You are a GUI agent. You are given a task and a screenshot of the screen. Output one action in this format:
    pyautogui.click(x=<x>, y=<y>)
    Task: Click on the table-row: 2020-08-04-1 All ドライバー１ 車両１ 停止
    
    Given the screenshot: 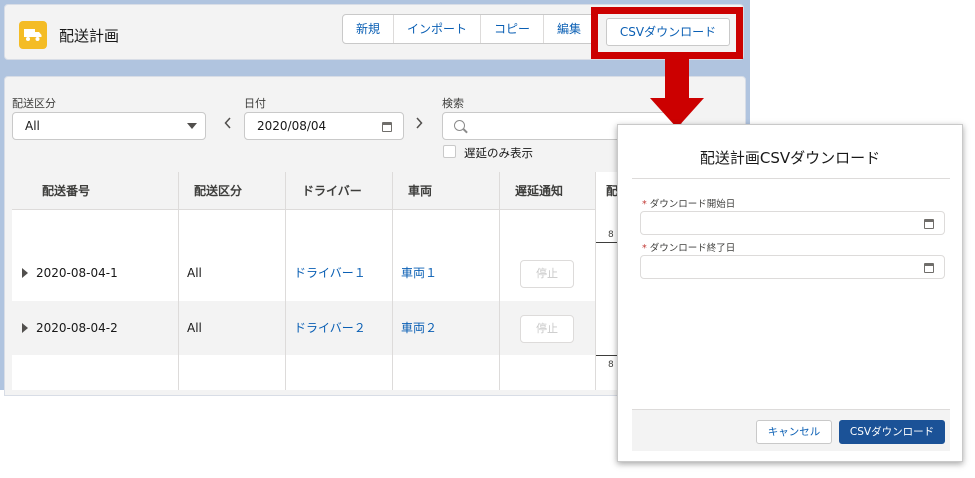 What is the action you would take?
    pyautogui.click(x=304, y=273)
    